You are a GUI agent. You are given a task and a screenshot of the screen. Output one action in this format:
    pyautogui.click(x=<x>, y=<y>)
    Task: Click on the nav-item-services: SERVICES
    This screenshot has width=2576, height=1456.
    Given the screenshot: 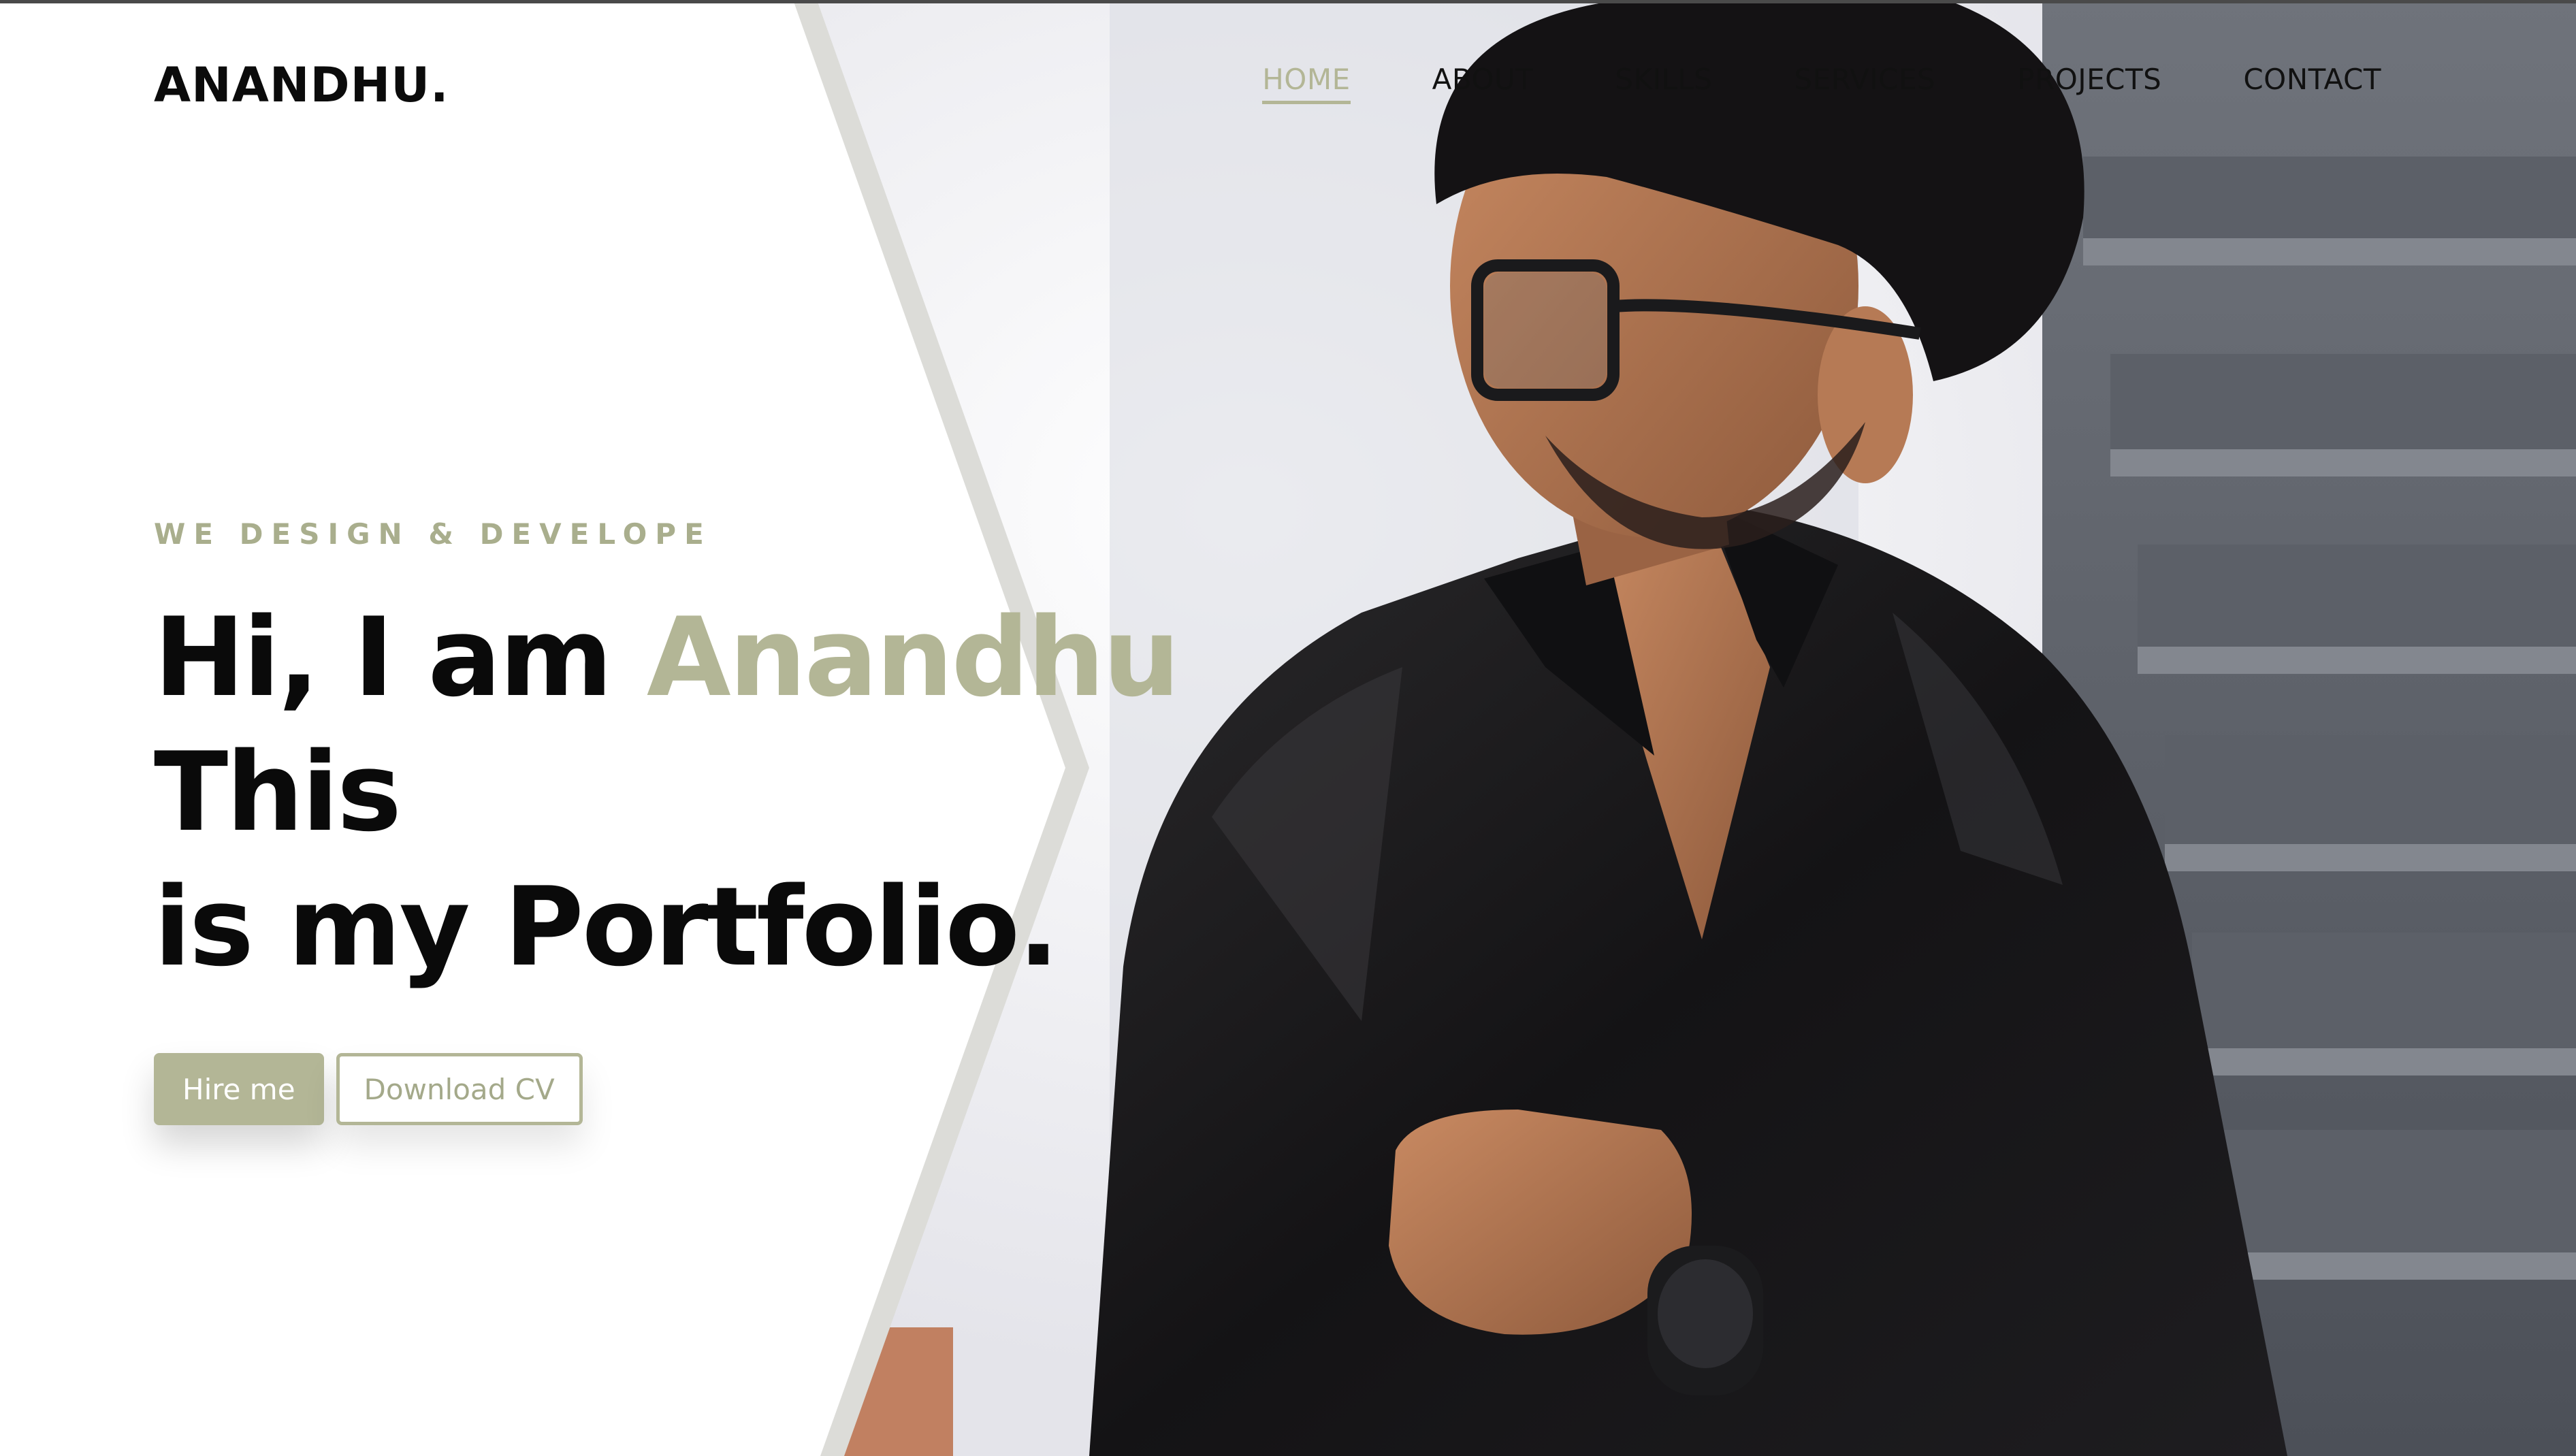 What is the action you would take?
    pyautogui.click(x=1865, y=84)
    